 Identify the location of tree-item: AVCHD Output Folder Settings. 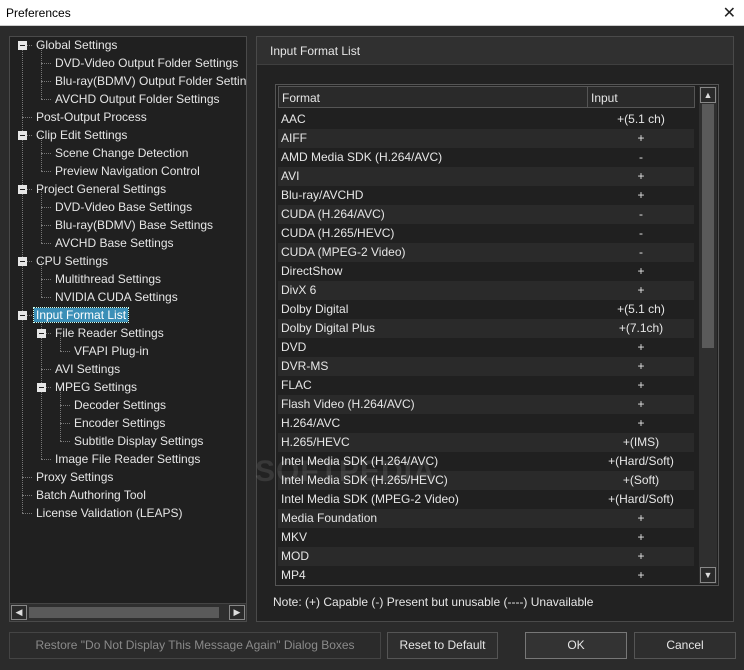
(137, 99).